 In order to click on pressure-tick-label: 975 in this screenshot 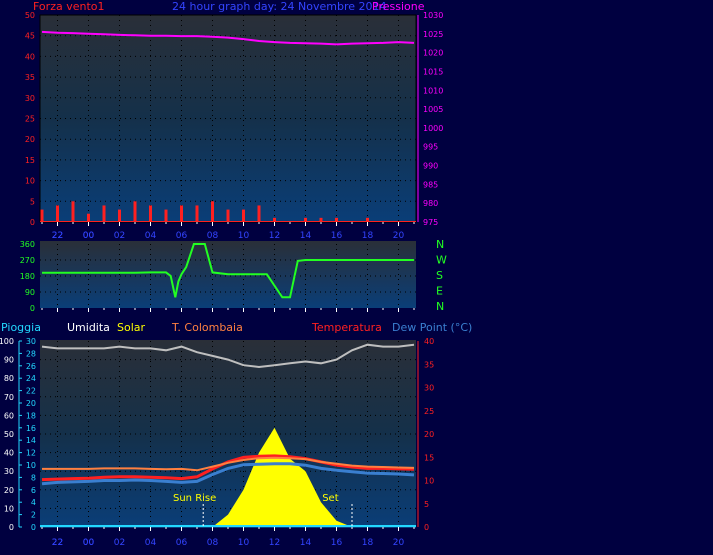, I will do `click(430, 222)`.